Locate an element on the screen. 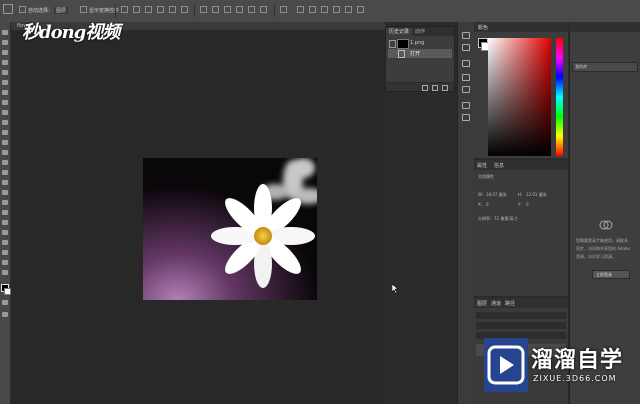 This screenshot has width=640, height=404. tab-properties: 属性 is located at coordinates (482, 165).